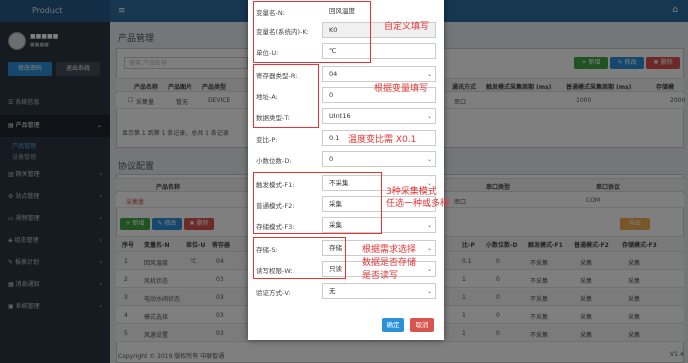  Describe the element at coordinates (317, 203) in the screenshot. I see `annotation-box-modes` at that location.